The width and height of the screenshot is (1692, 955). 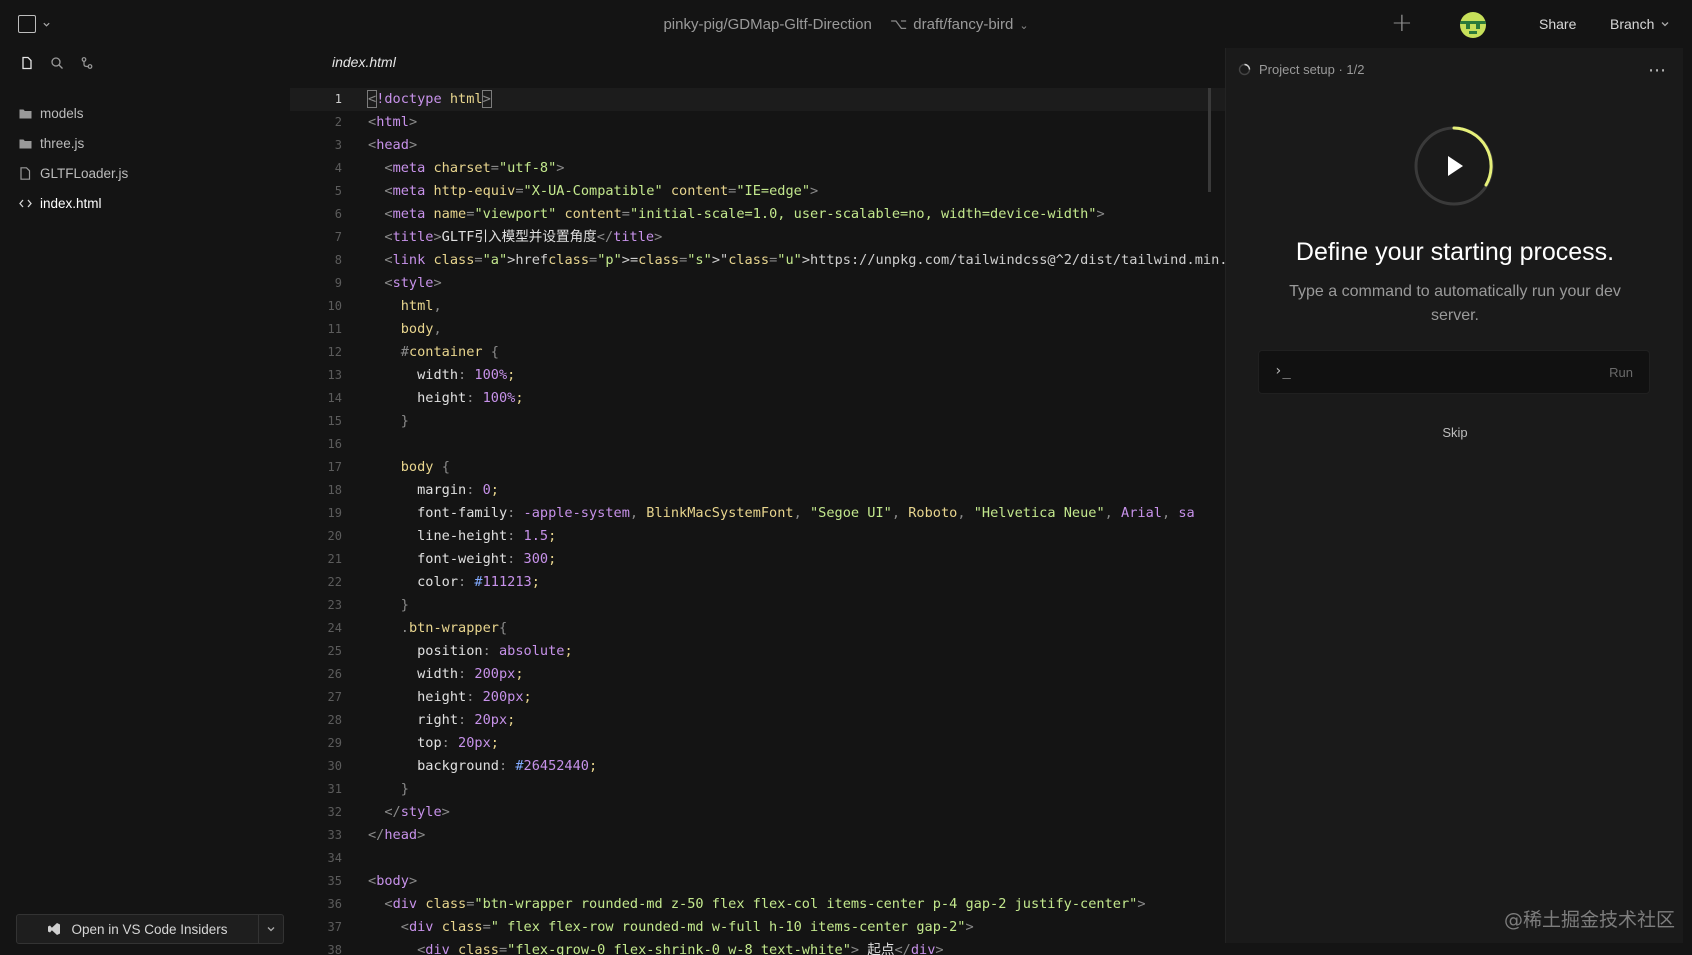 I want to click on code-text: <meta charset="utf-8">, so click(x=466, y=168).